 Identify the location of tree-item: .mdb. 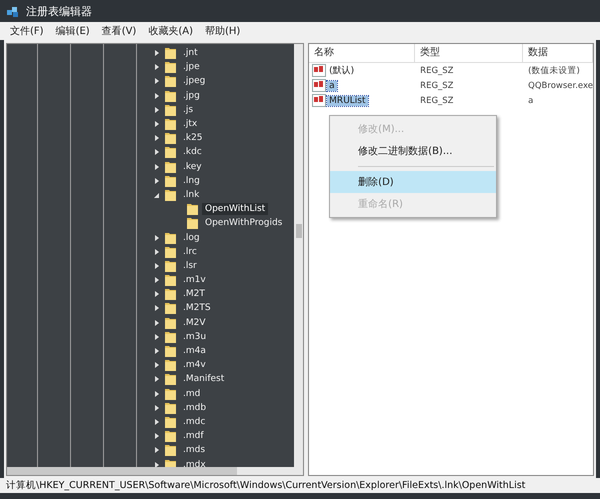
(195, 408).